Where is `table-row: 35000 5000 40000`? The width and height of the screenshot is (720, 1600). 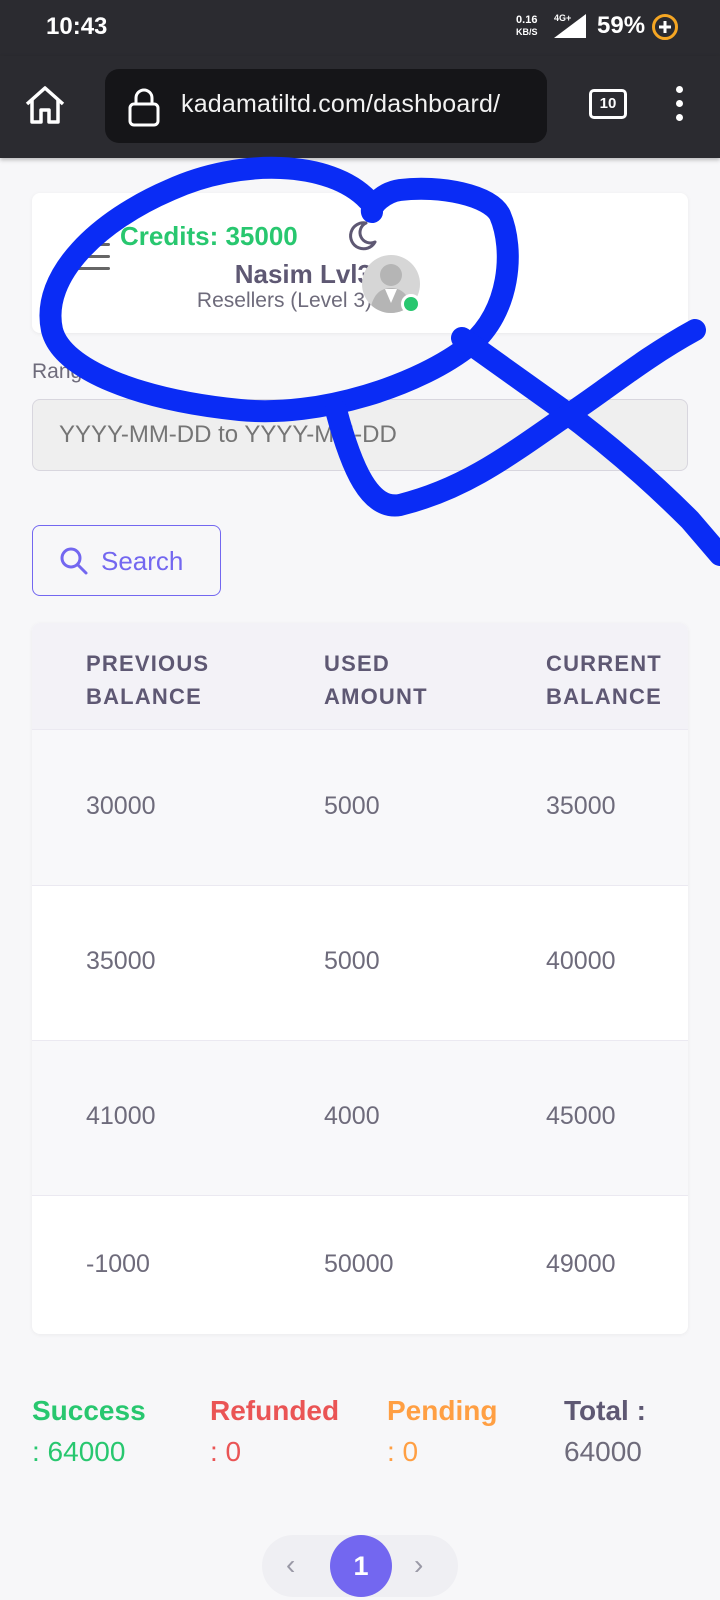
table-row: 35000 5000 40000 is located at coordinates (360, 963).